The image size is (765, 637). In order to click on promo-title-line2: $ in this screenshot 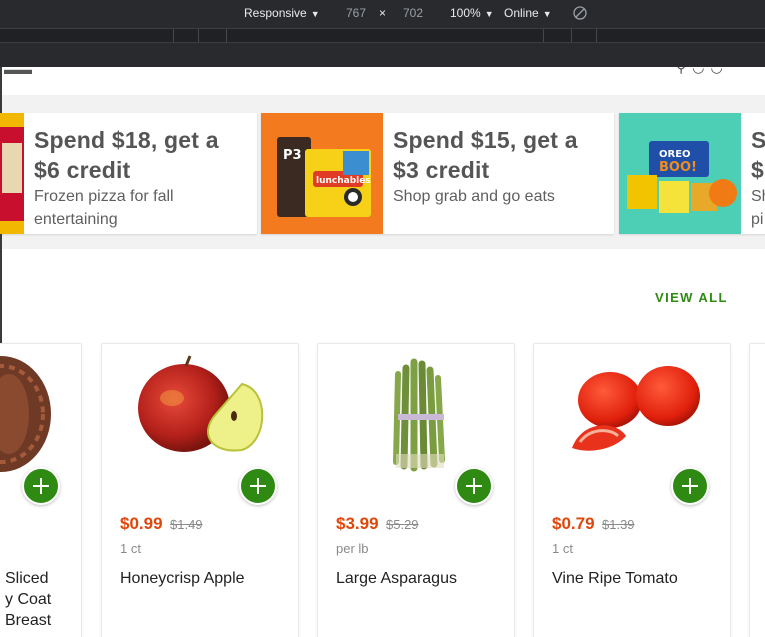, I will do `click(757, 170)`.